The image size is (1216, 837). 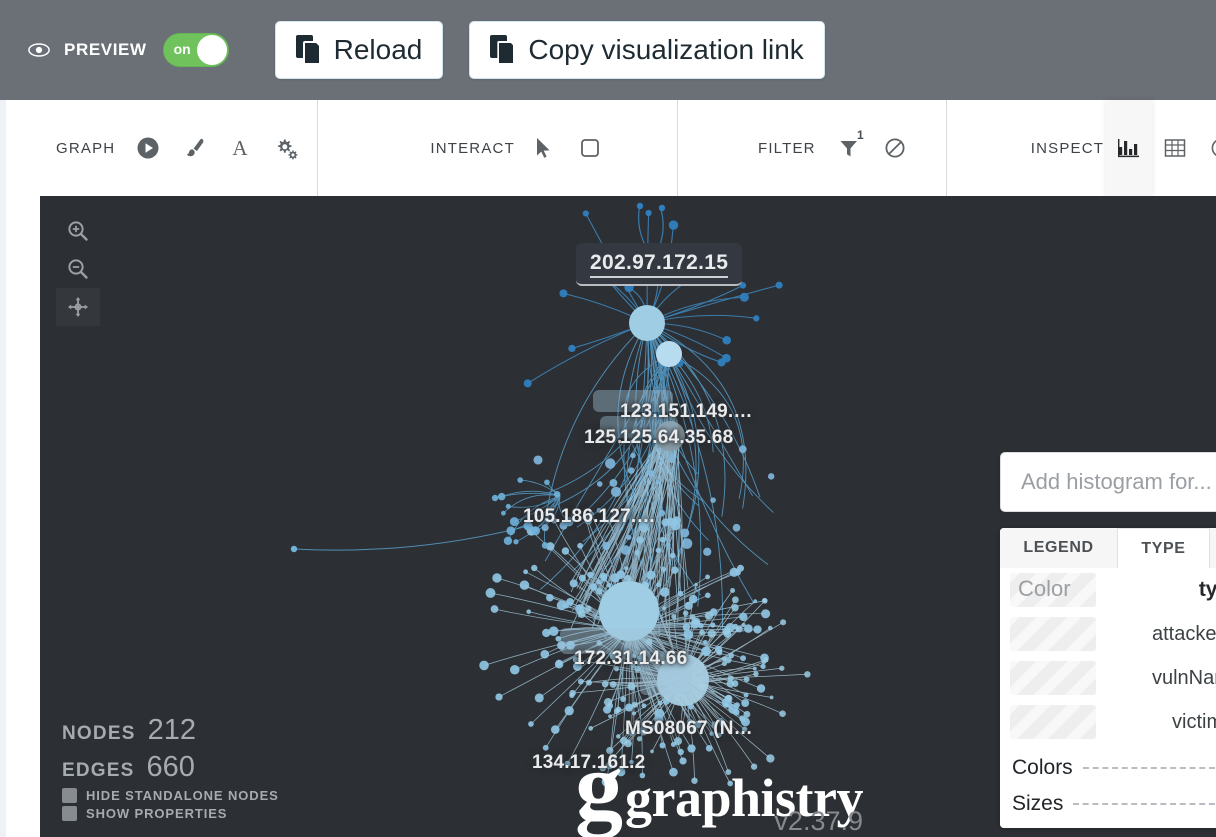 I want to click on main-toolbar: GRAPH A INTERACT FILTER 1 INSPECT, so click(x=608, y=148).